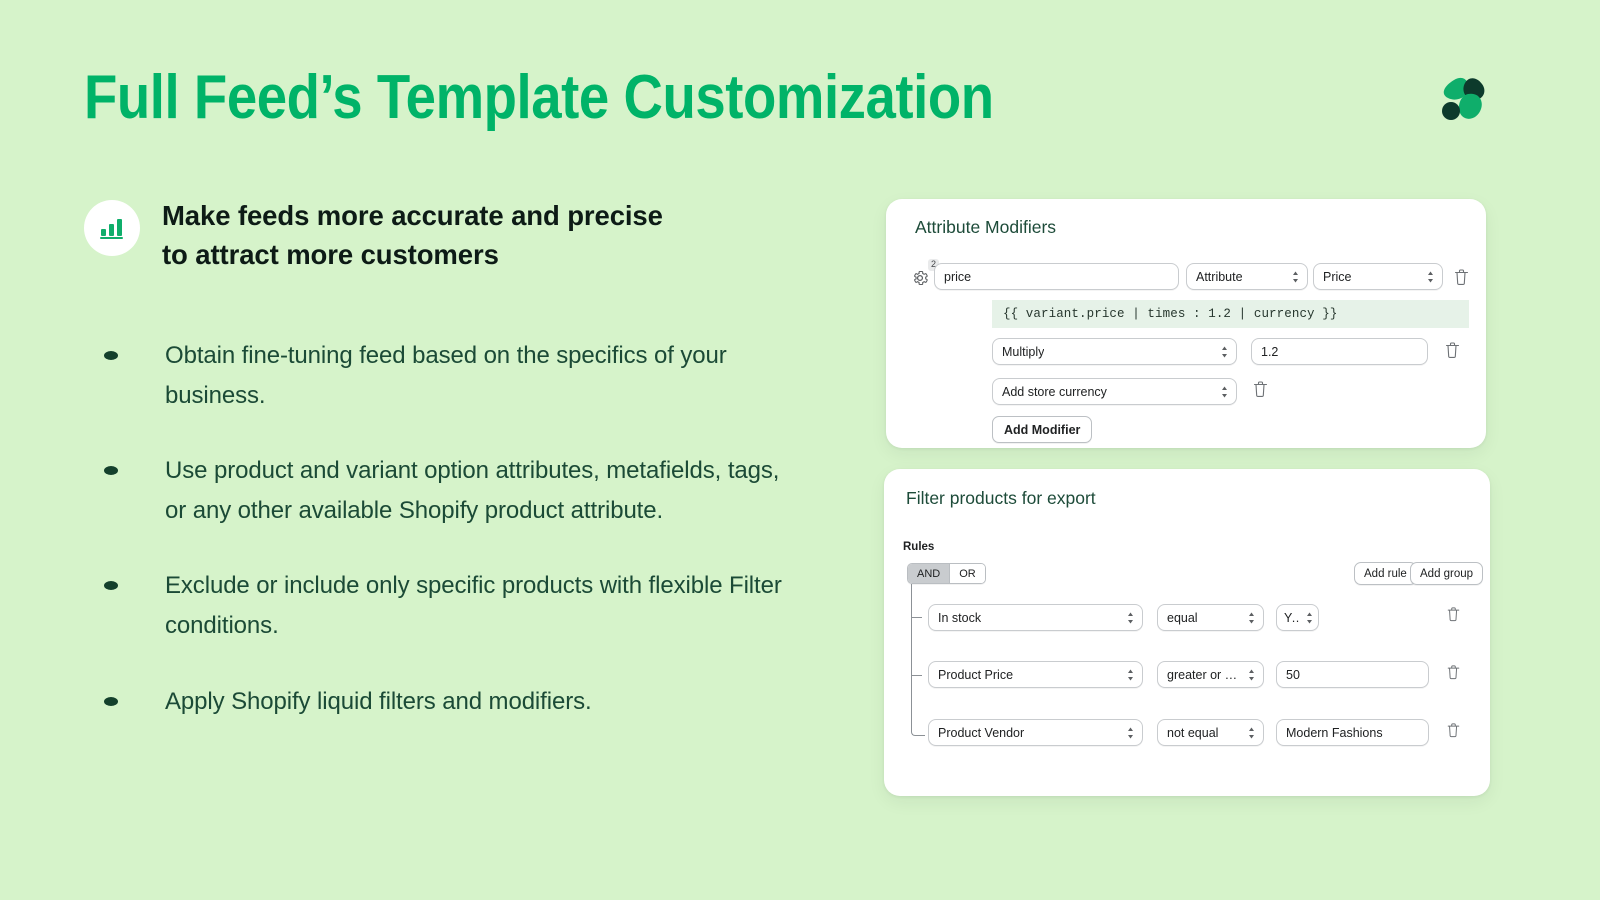  What do you see at coordinates (919, 547) in the screenshot?
I see `rules-label: Rules` at bounding box center [919, 547].